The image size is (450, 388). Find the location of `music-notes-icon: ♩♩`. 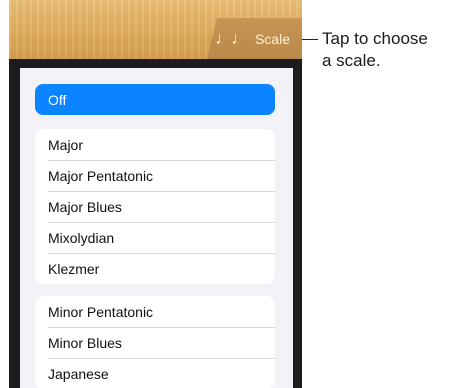

music-notes-icon: ♩♩ is located at coordinates (231, 38).